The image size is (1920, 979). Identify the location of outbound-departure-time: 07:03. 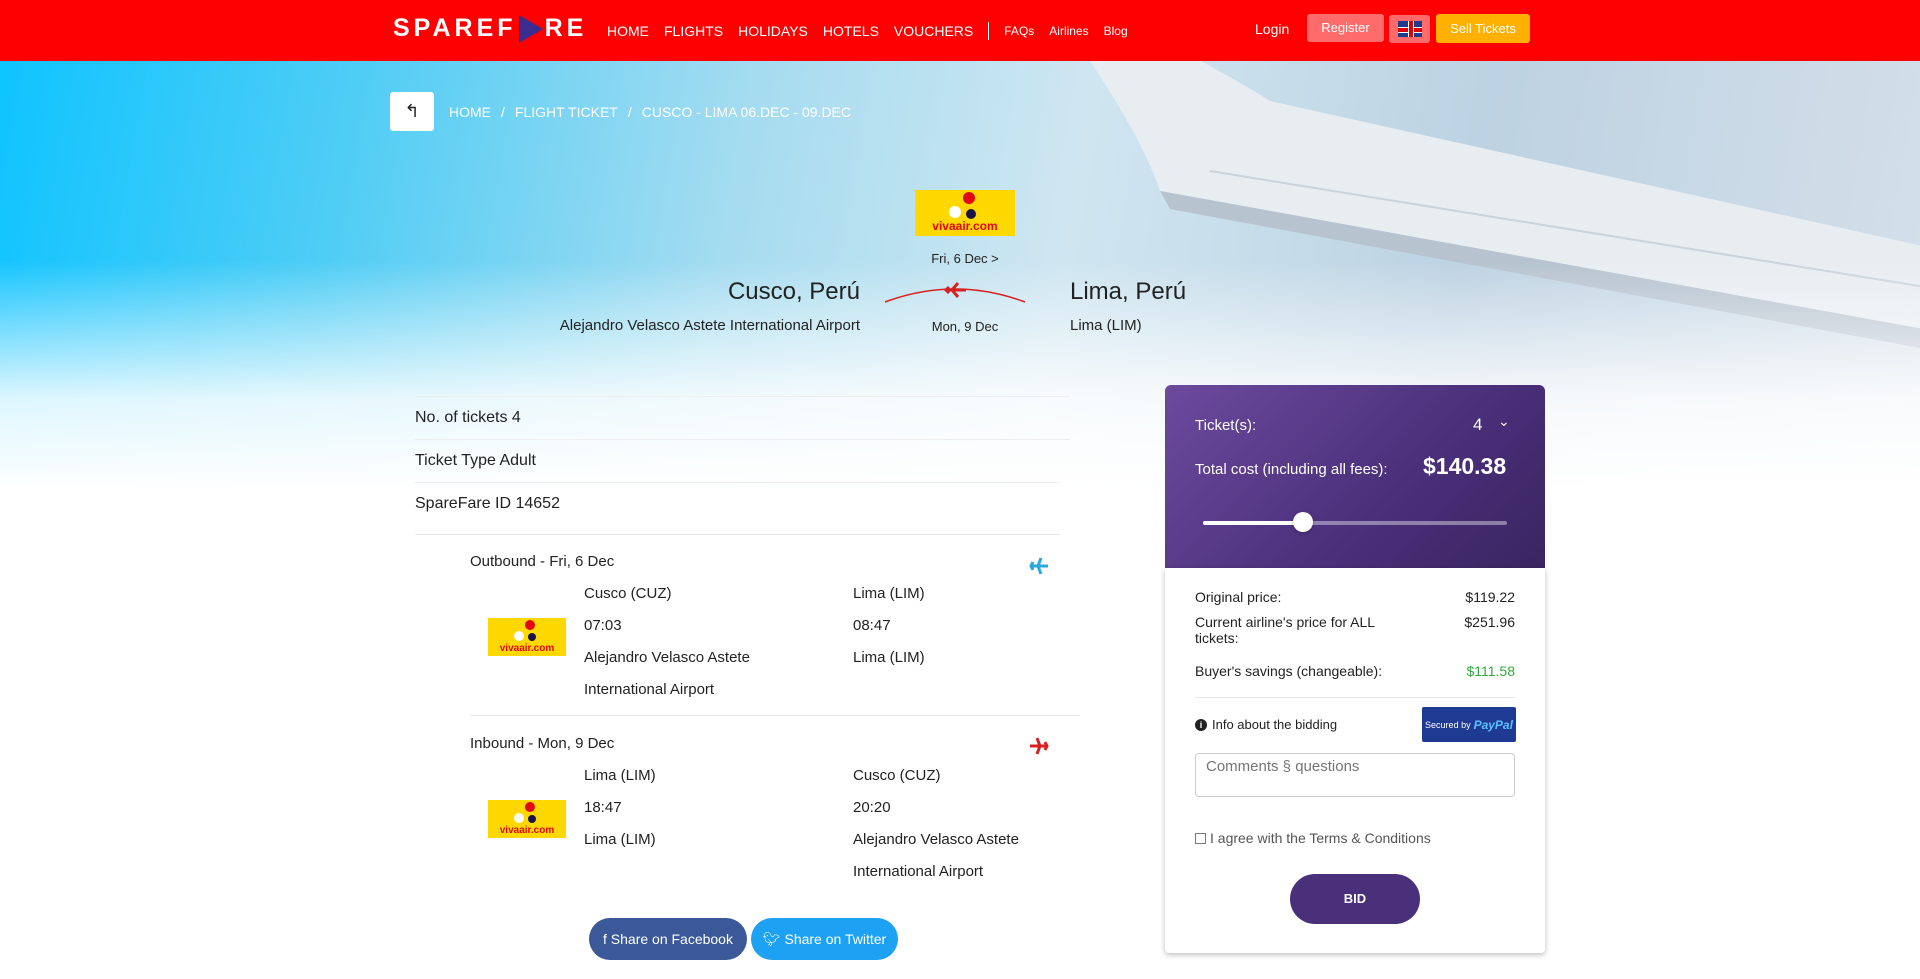
(603, 625).